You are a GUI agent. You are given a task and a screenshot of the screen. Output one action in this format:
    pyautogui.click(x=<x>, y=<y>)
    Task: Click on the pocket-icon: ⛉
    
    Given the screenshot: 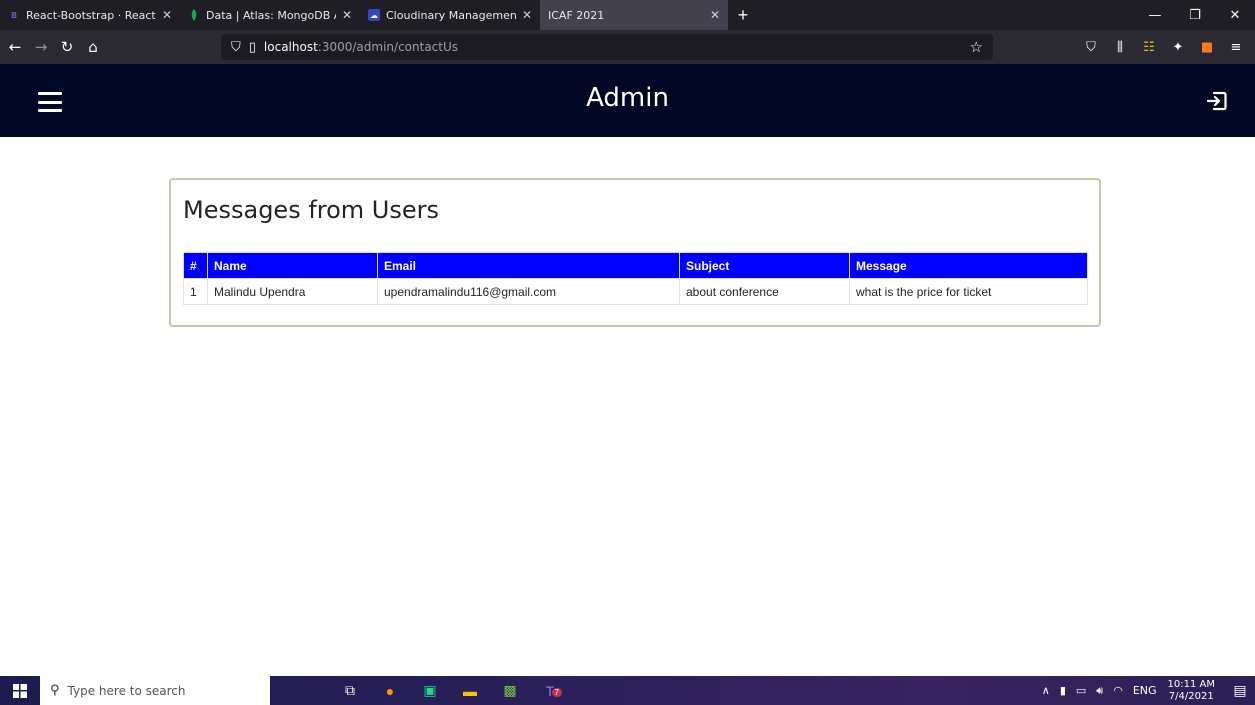 What is the action you would take?
    pyautogui.click(x=1091, y=47)
    